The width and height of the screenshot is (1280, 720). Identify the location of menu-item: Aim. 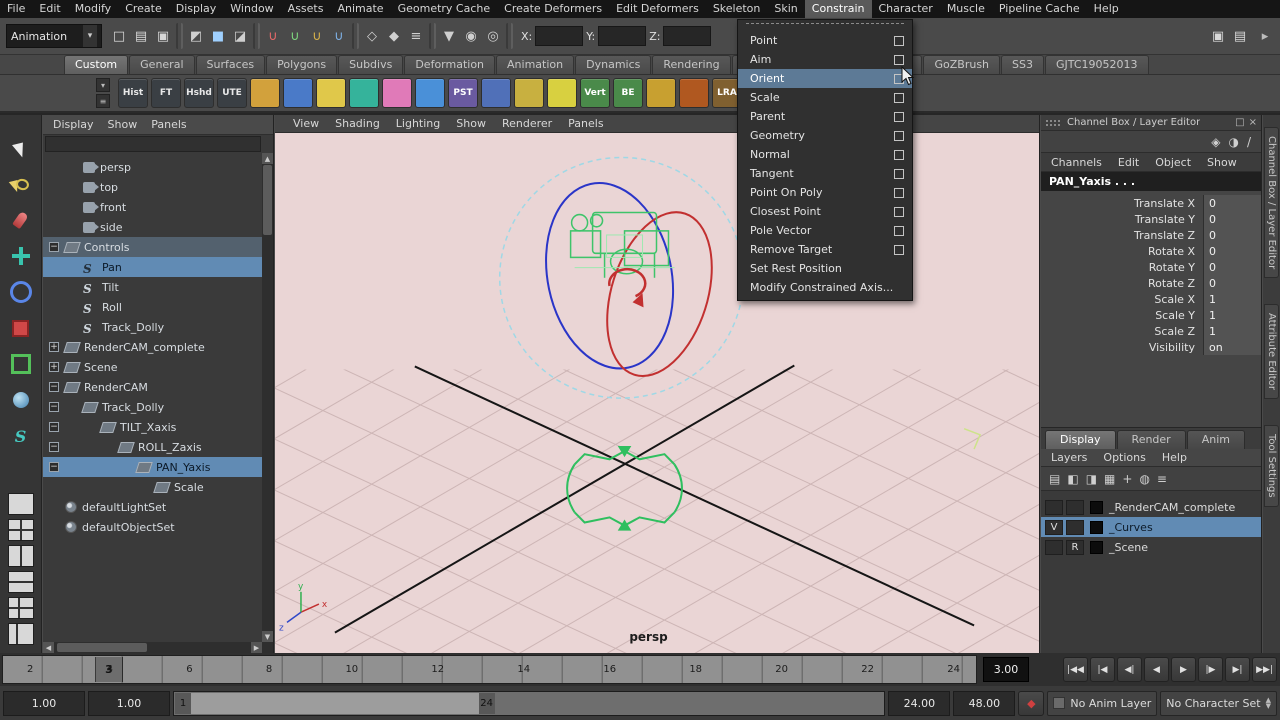
(825, 59).